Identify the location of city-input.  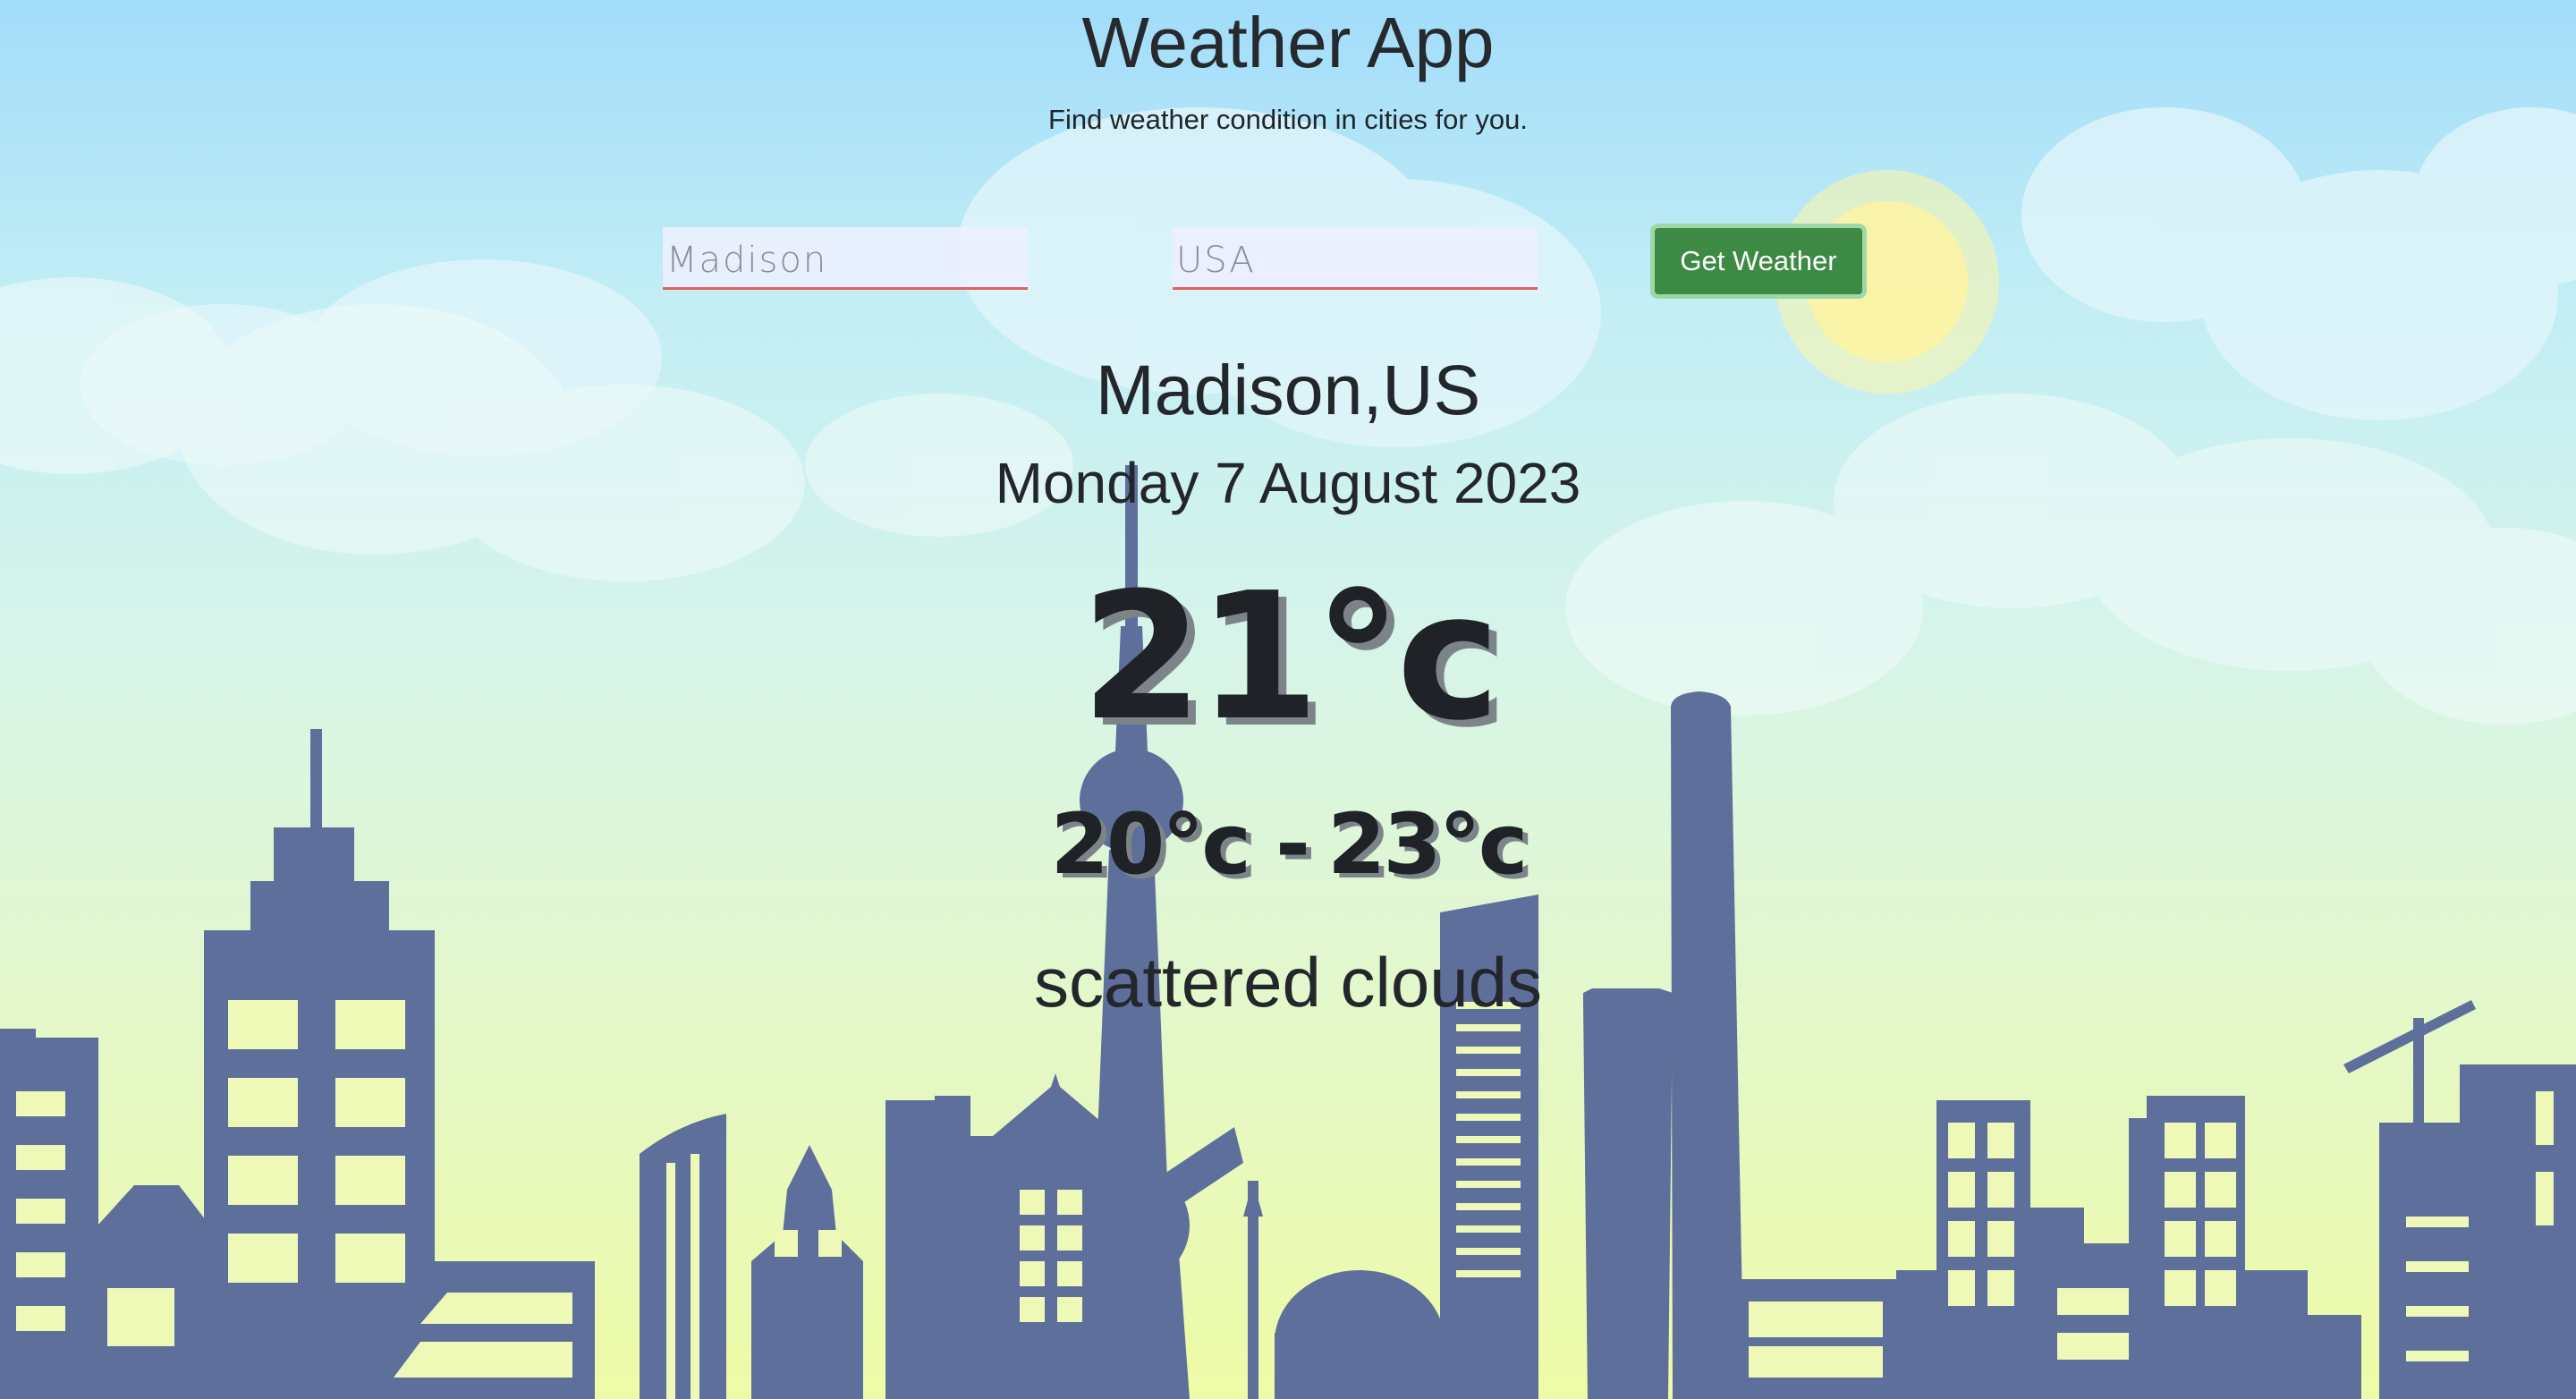
(845, 258).